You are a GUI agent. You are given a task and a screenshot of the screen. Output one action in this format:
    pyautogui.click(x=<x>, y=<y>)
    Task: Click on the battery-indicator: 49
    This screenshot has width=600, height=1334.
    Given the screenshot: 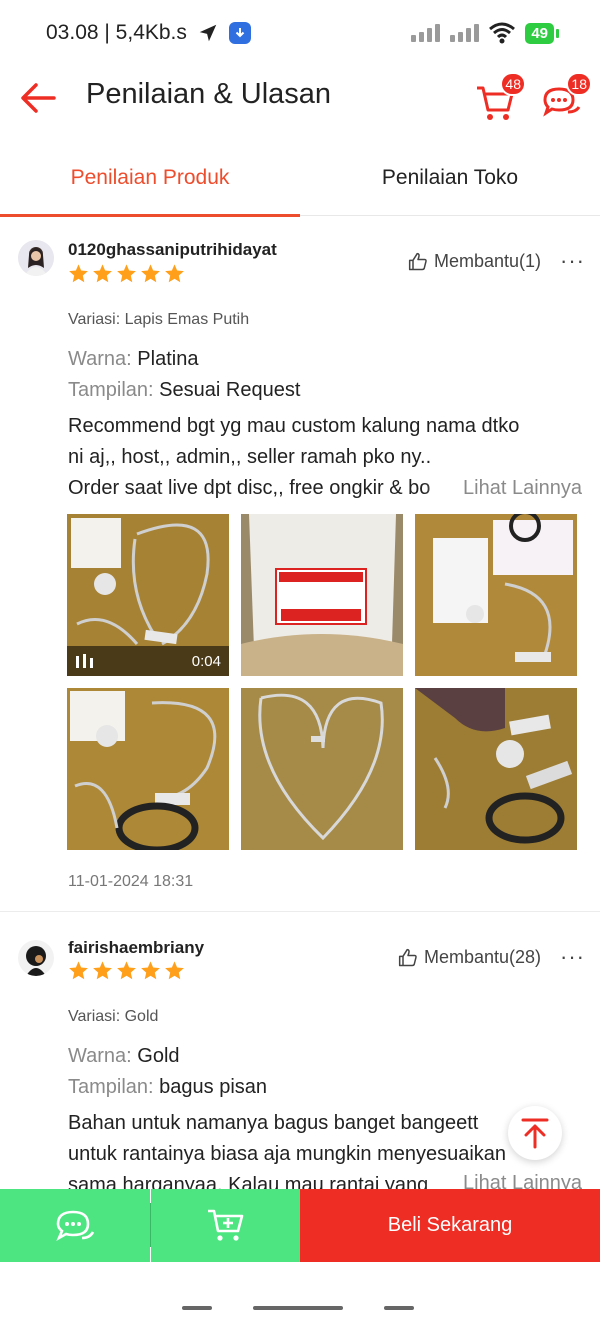 What is the action you would take?
    pyautogui.click(x=542, y=33)
    